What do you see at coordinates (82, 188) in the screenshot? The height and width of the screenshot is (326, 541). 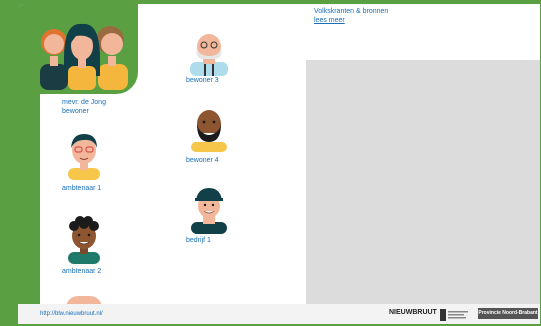 I see `person-label: ambtenaar 1` at bounding box center [82, 188].